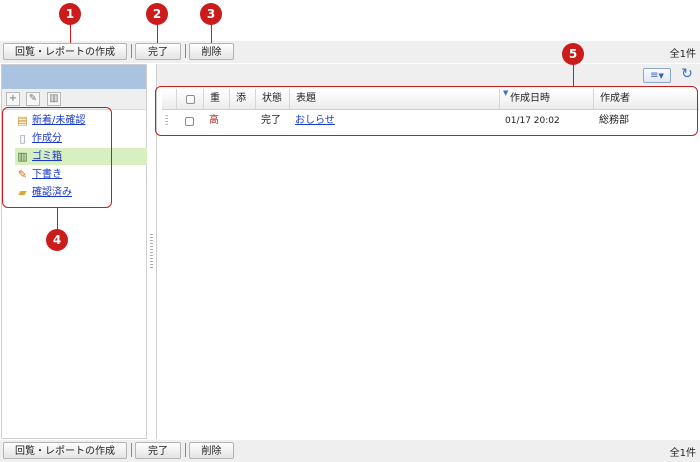 Image resolution: width=700 pixels, height=462 pixels. I want to click on callout-badge-4: 4, so click(57, 240).